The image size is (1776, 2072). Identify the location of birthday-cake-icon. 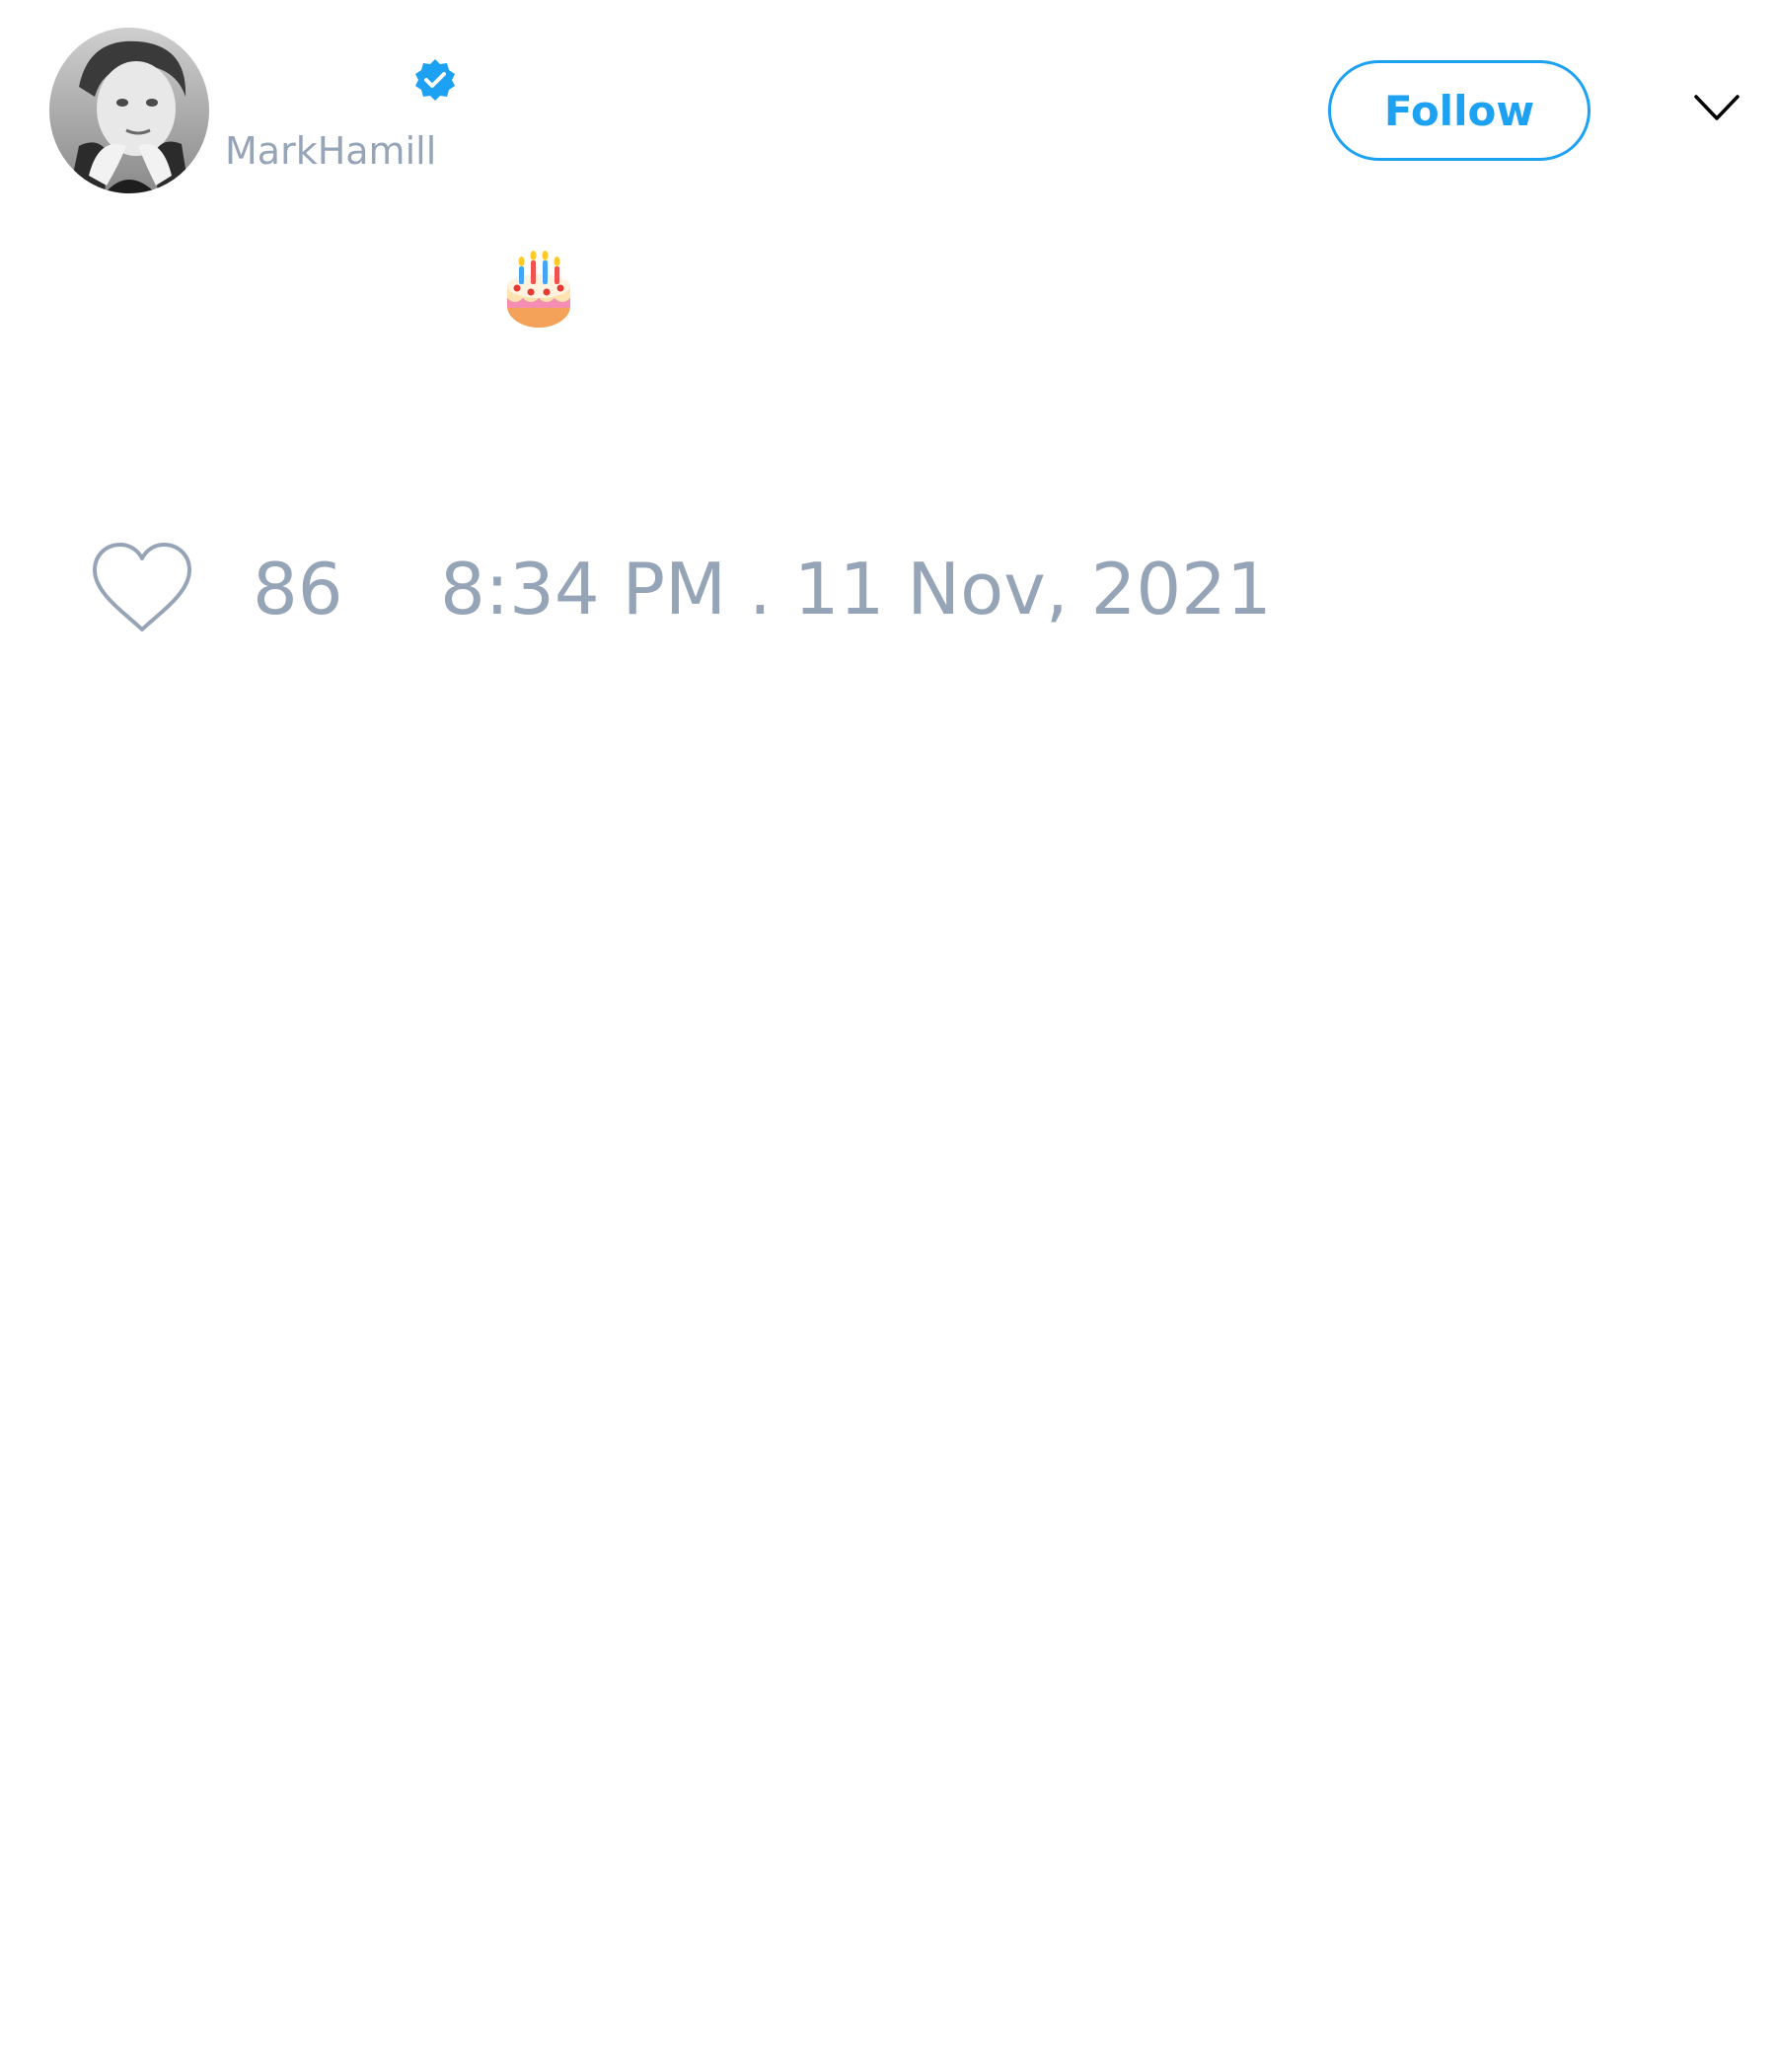
(539, 290).